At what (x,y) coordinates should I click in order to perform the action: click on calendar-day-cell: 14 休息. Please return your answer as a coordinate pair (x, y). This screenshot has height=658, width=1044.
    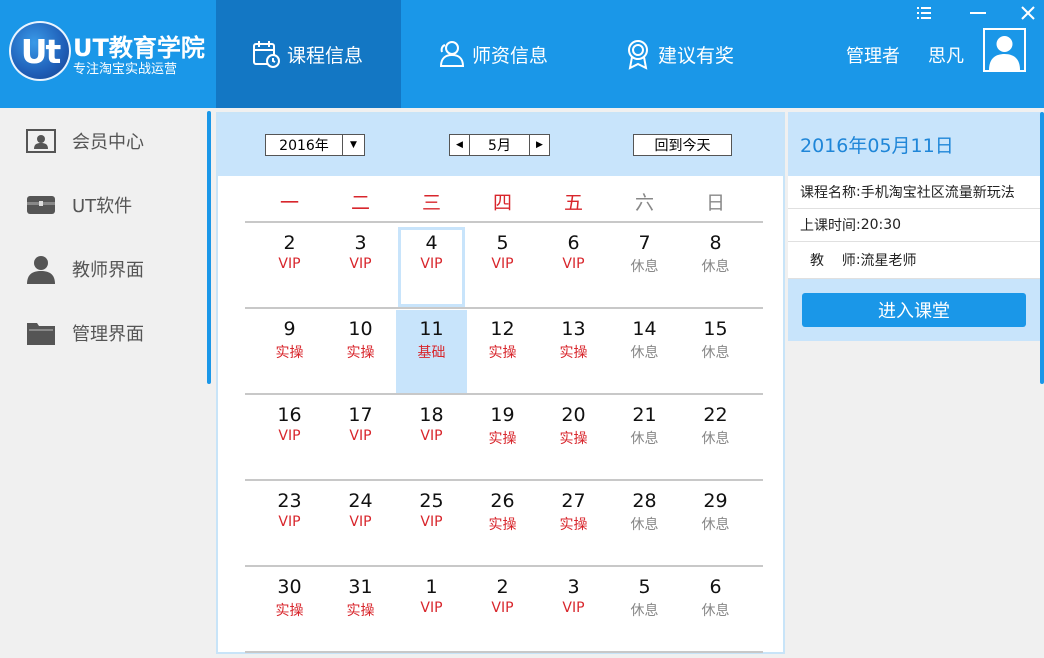
    Looking at the image, I should click on (644, 352).